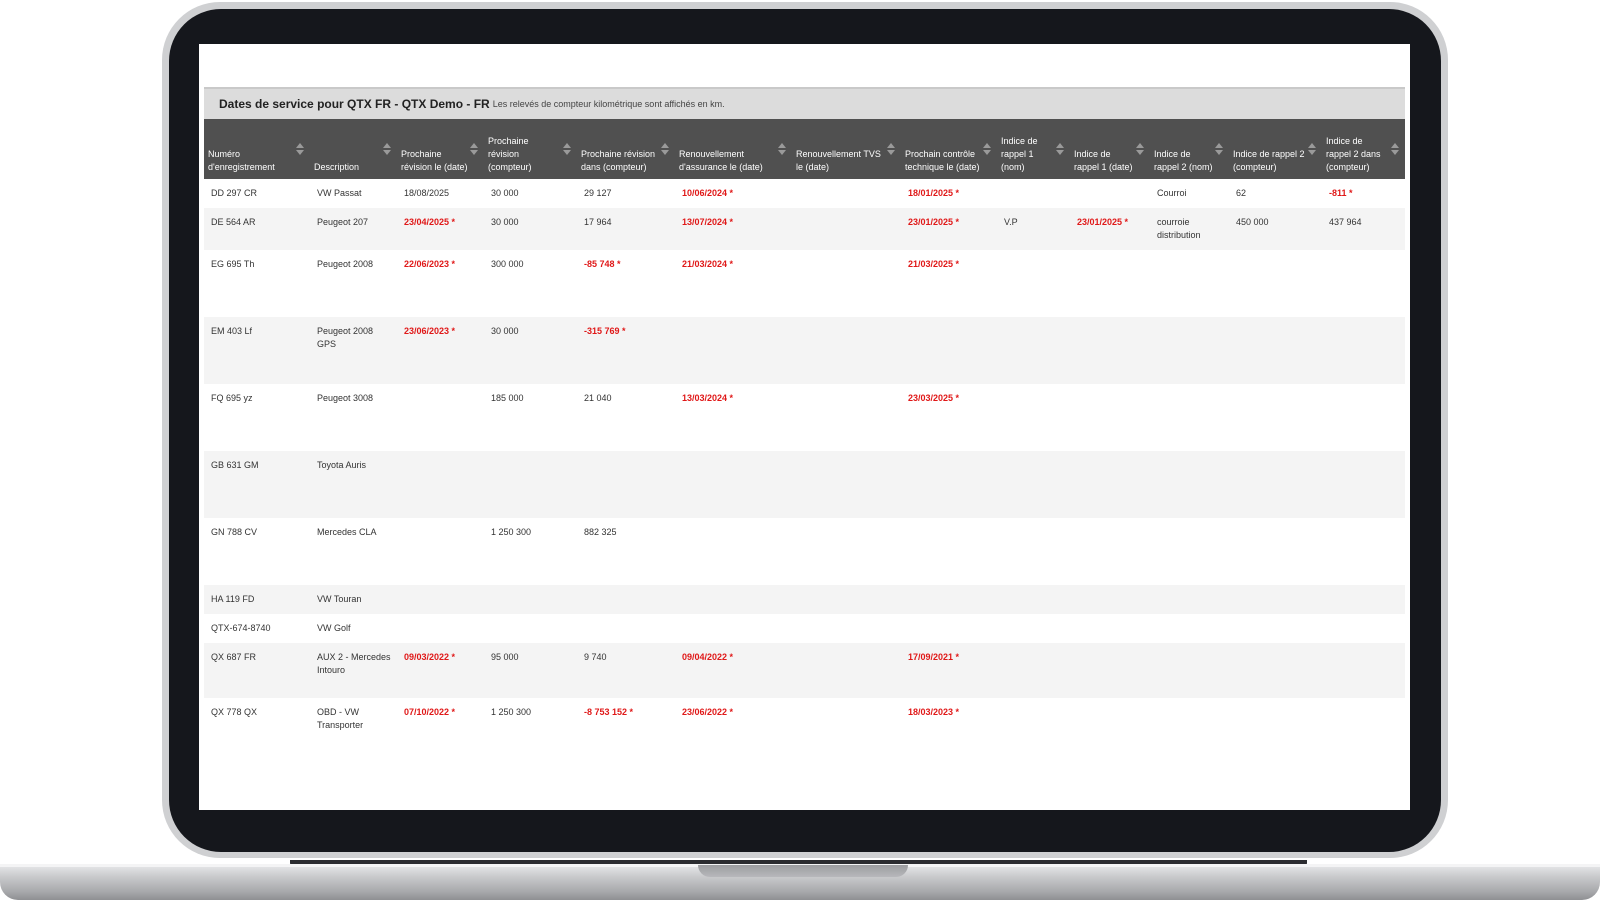 Image resolution: width=1600 pixels, height=900 pixels. I want to click on table-cell: HA 119 FD, so click(257, 599).